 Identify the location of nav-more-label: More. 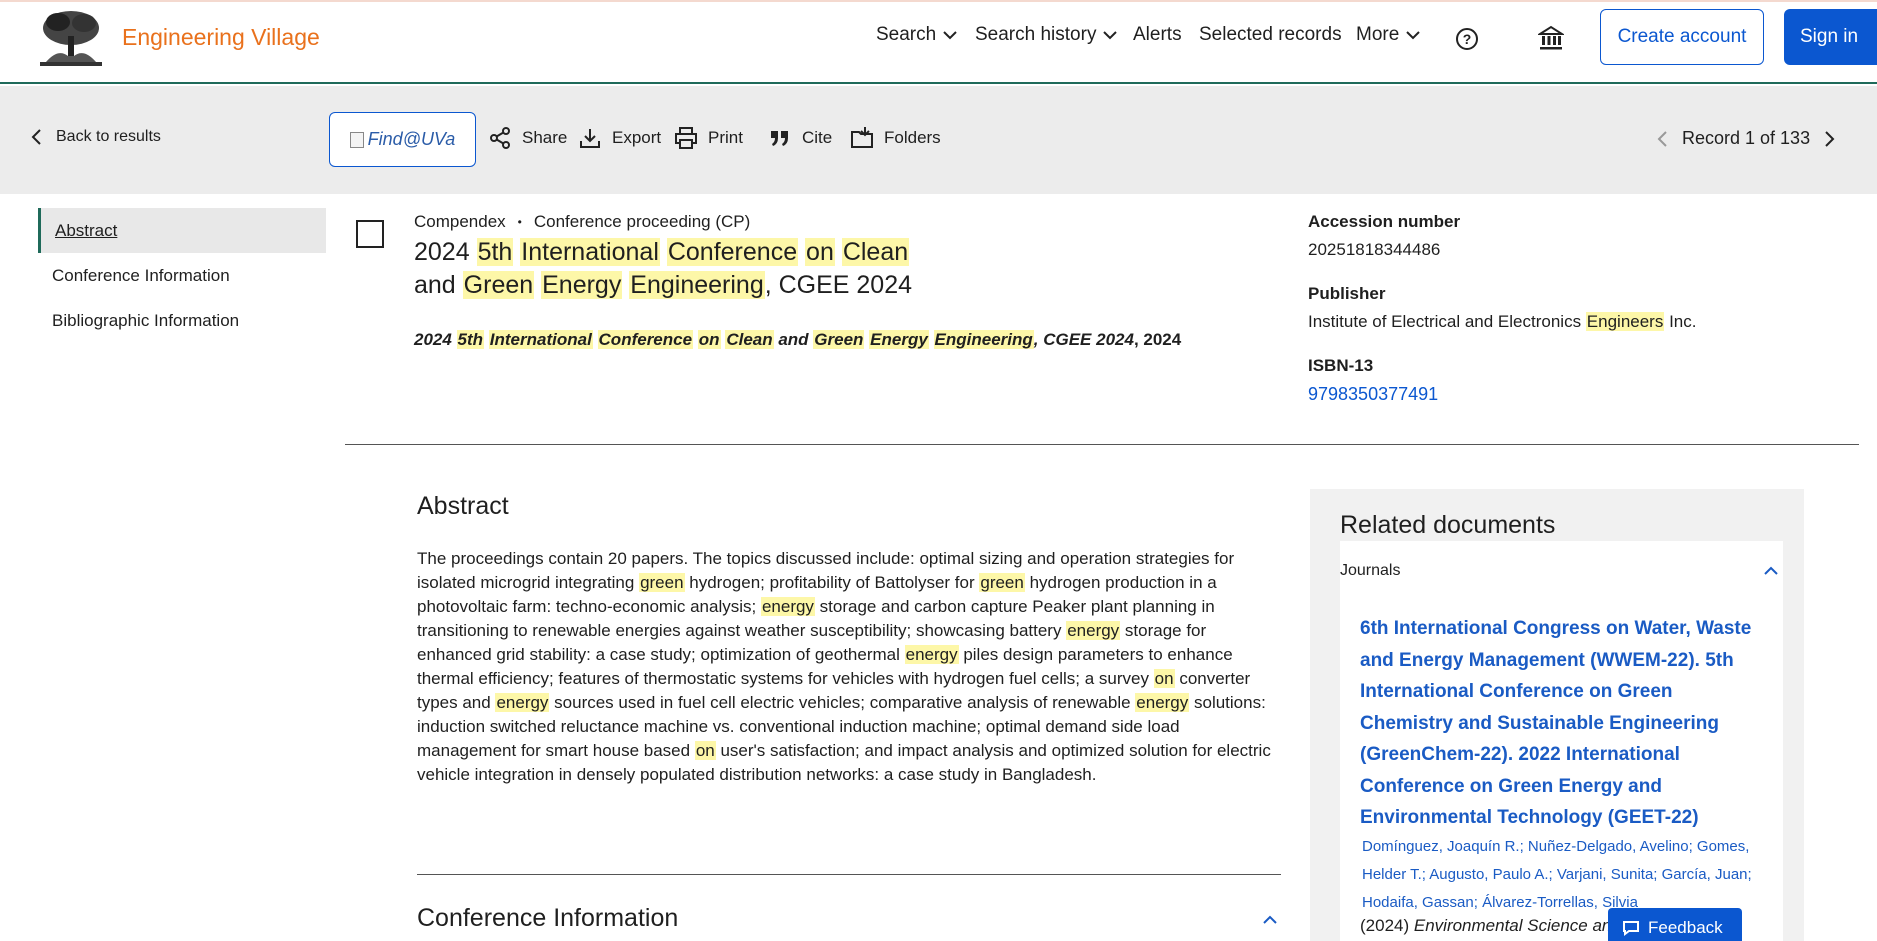
(1378, 34).